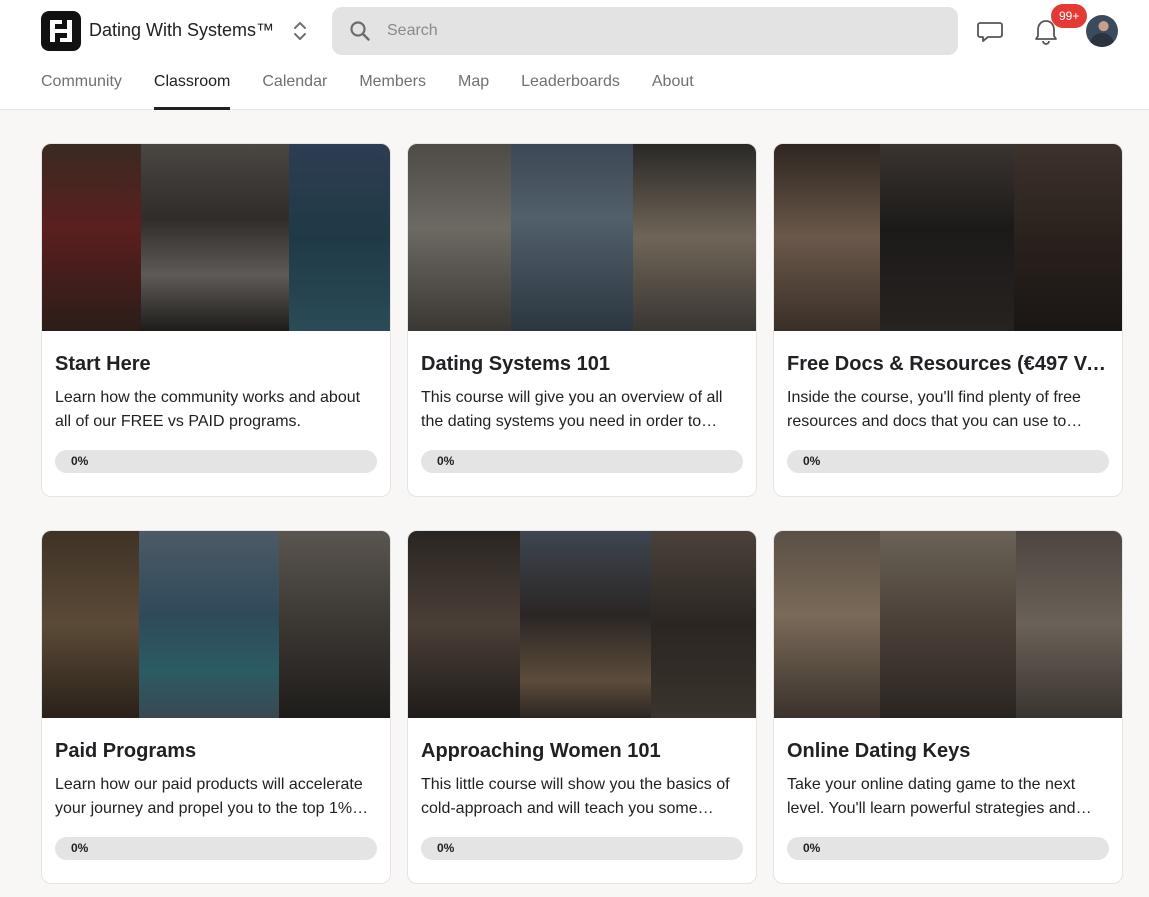 The height and width of the screenshot is (897, 1149). I want to click on group-logo, so click(61, 31).